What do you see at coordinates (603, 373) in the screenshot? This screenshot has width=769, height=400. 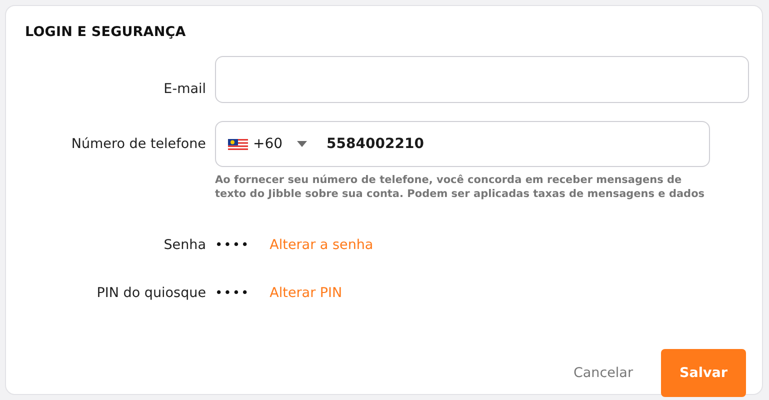 I see `cancel-button: Cancelar` at bounding box center [603, 373].